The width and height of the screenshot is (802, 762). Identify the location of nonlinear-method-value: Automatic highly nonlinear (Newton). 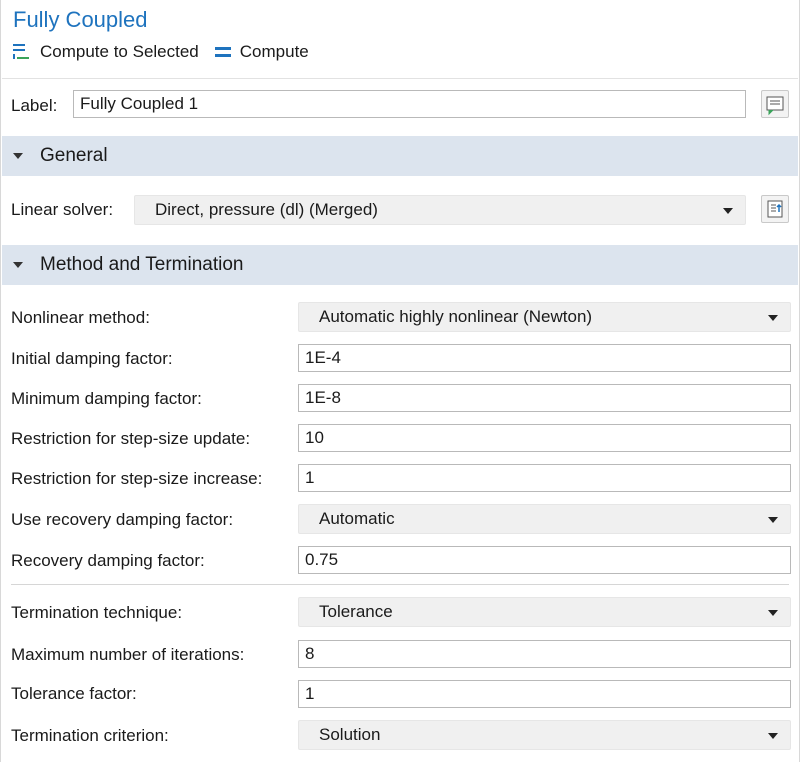
(456, 316).